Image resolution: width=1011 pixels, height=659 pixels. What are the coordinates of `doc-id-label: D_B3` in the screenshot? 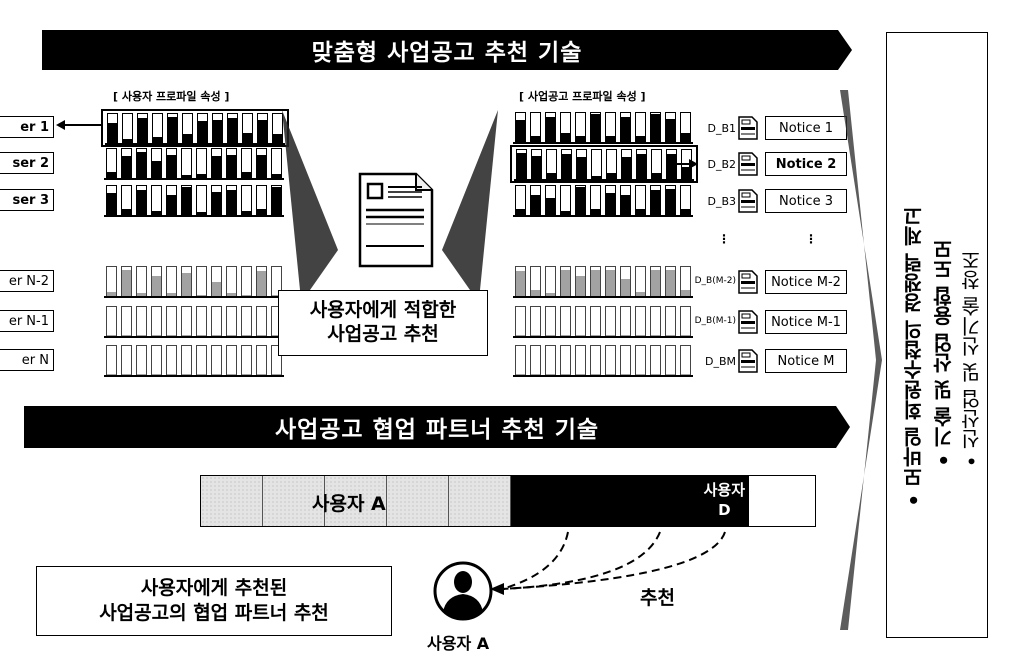 It's located at (721, 201).